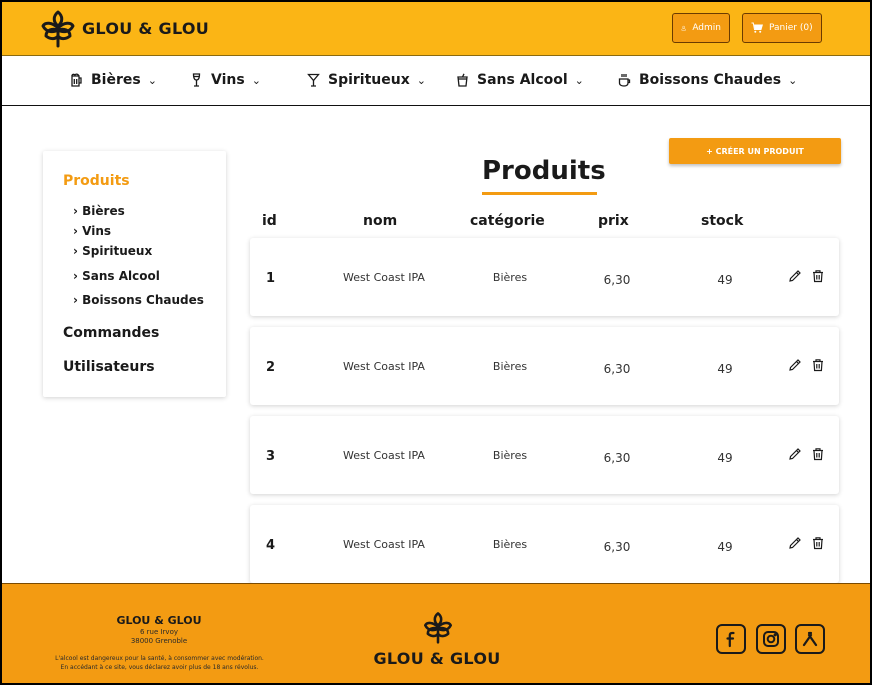 The width and height of the screenshot is (872, 685). Describe the element at coordinates (225, 80) in the screenshot. I see `nav-item-vins: Vins ⌄` at that location.